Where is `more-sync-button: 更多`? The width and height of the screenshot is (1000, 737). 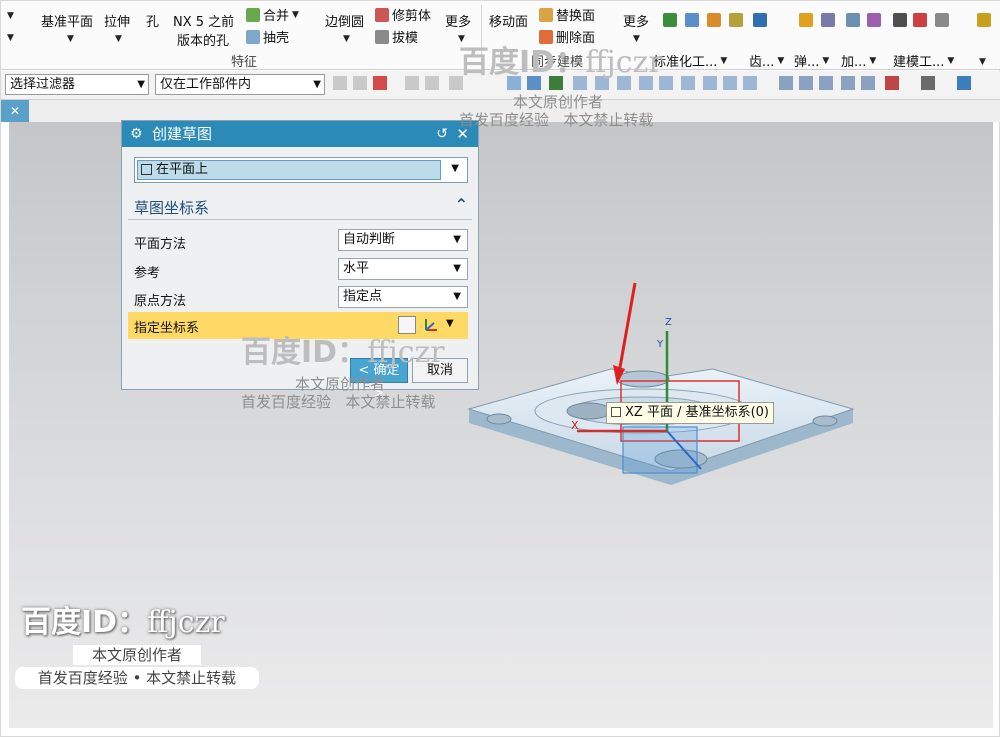 more-sync-button: 更多 is located at coordinates (636, 20).